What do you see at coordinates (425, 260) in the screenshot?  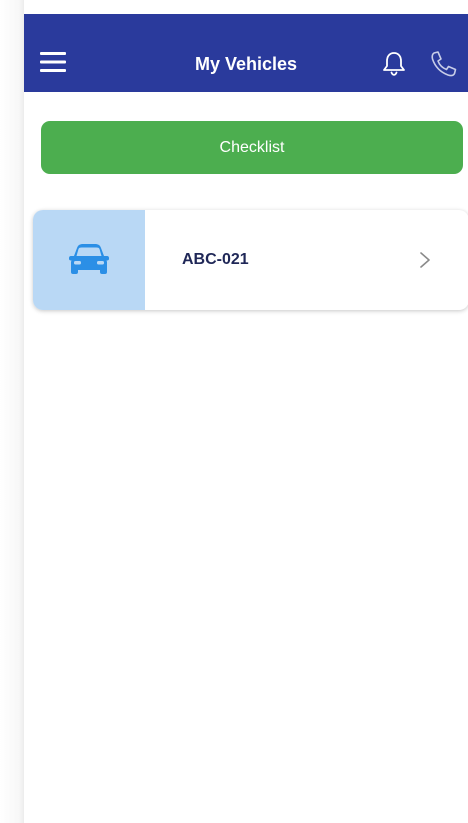 I see `chevron-right-icon` at bounding box center [425, 260].